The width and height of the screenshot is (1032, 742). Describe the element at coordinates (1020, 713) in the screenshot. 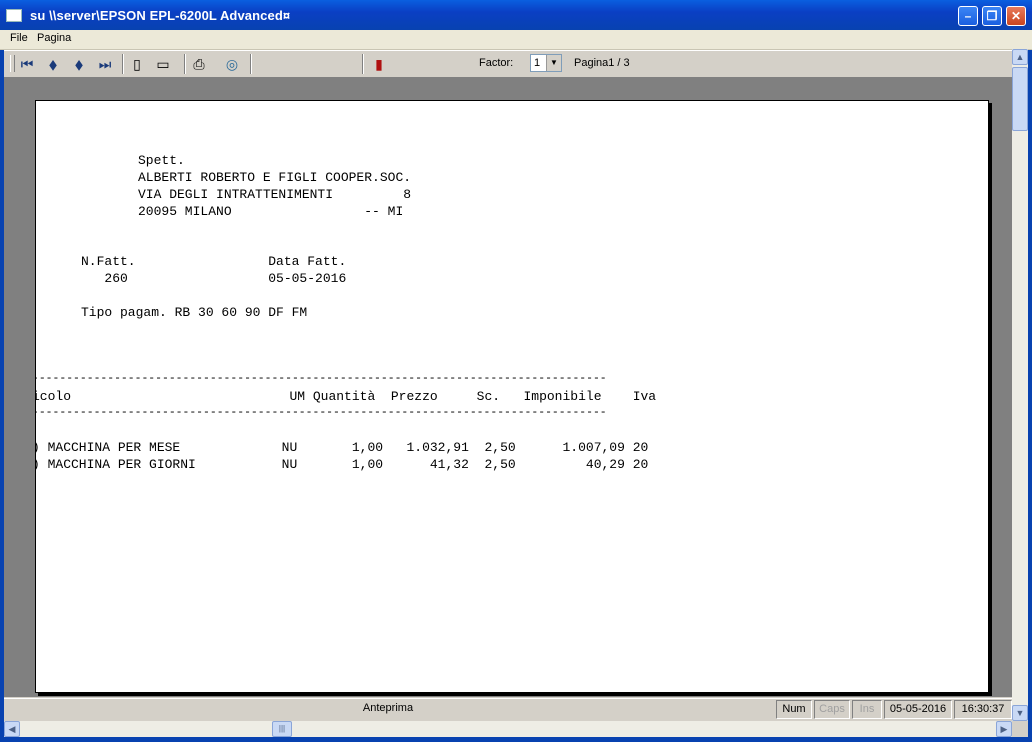

I see `scroll-down-button: ▼` at that location.